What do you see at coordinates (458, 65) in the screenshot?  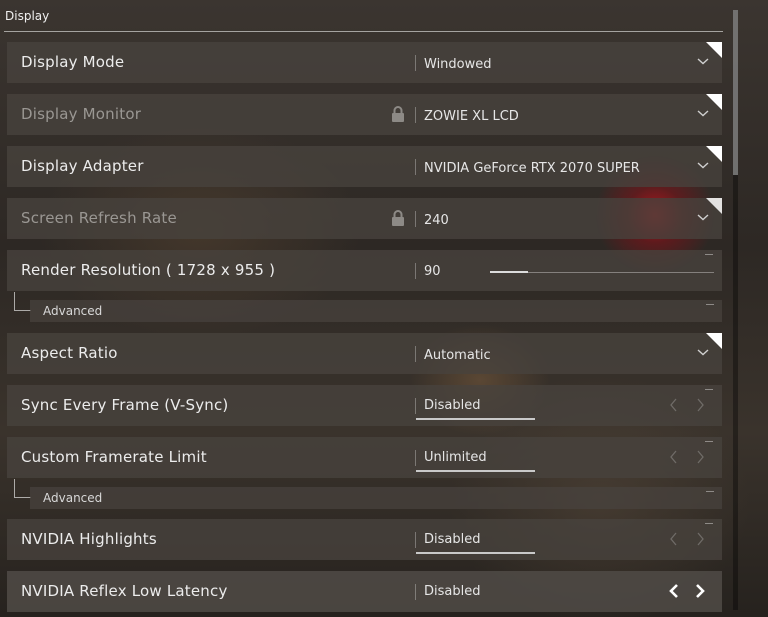 I see `display-mode-value: Windowed` at bounding box center [458, 65].